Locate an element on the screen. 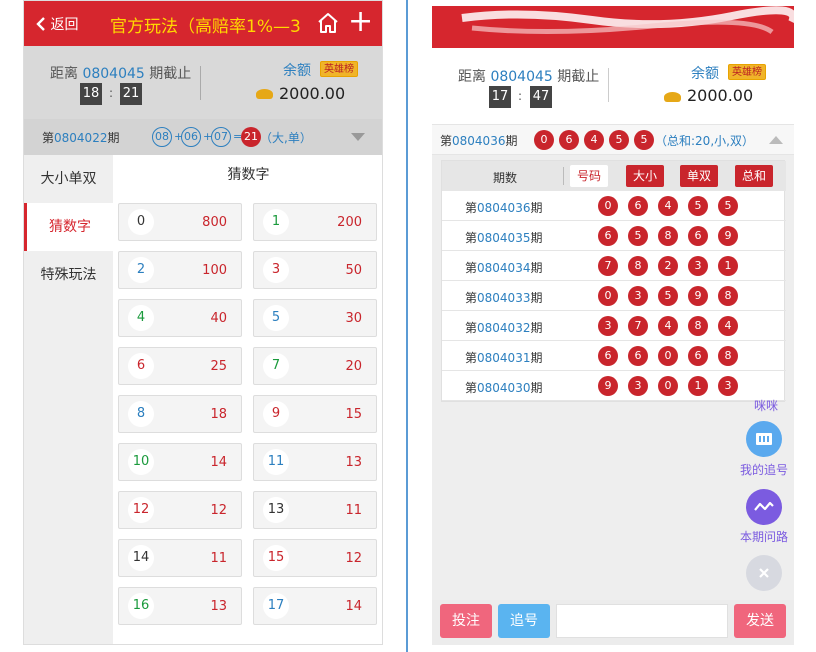 The width and height of the screenshot is (816, 652). sidebar-item-guess-number: 猜数字 is located at coordinates (68, 227).